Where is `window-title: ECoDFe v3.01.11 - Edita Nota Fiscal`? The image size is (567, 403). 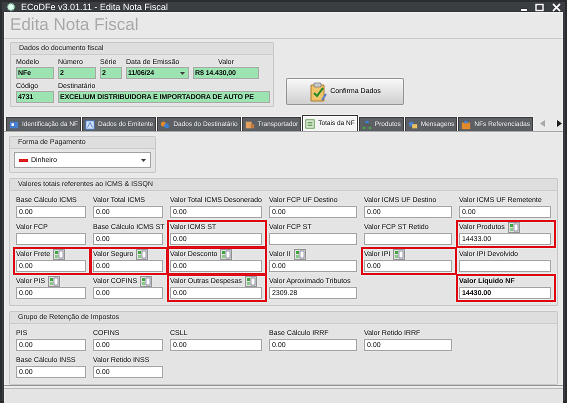
window-title: ECoDFe v3.01.11 - Edita Nota Fiscal is located at coordinates (94, 7).